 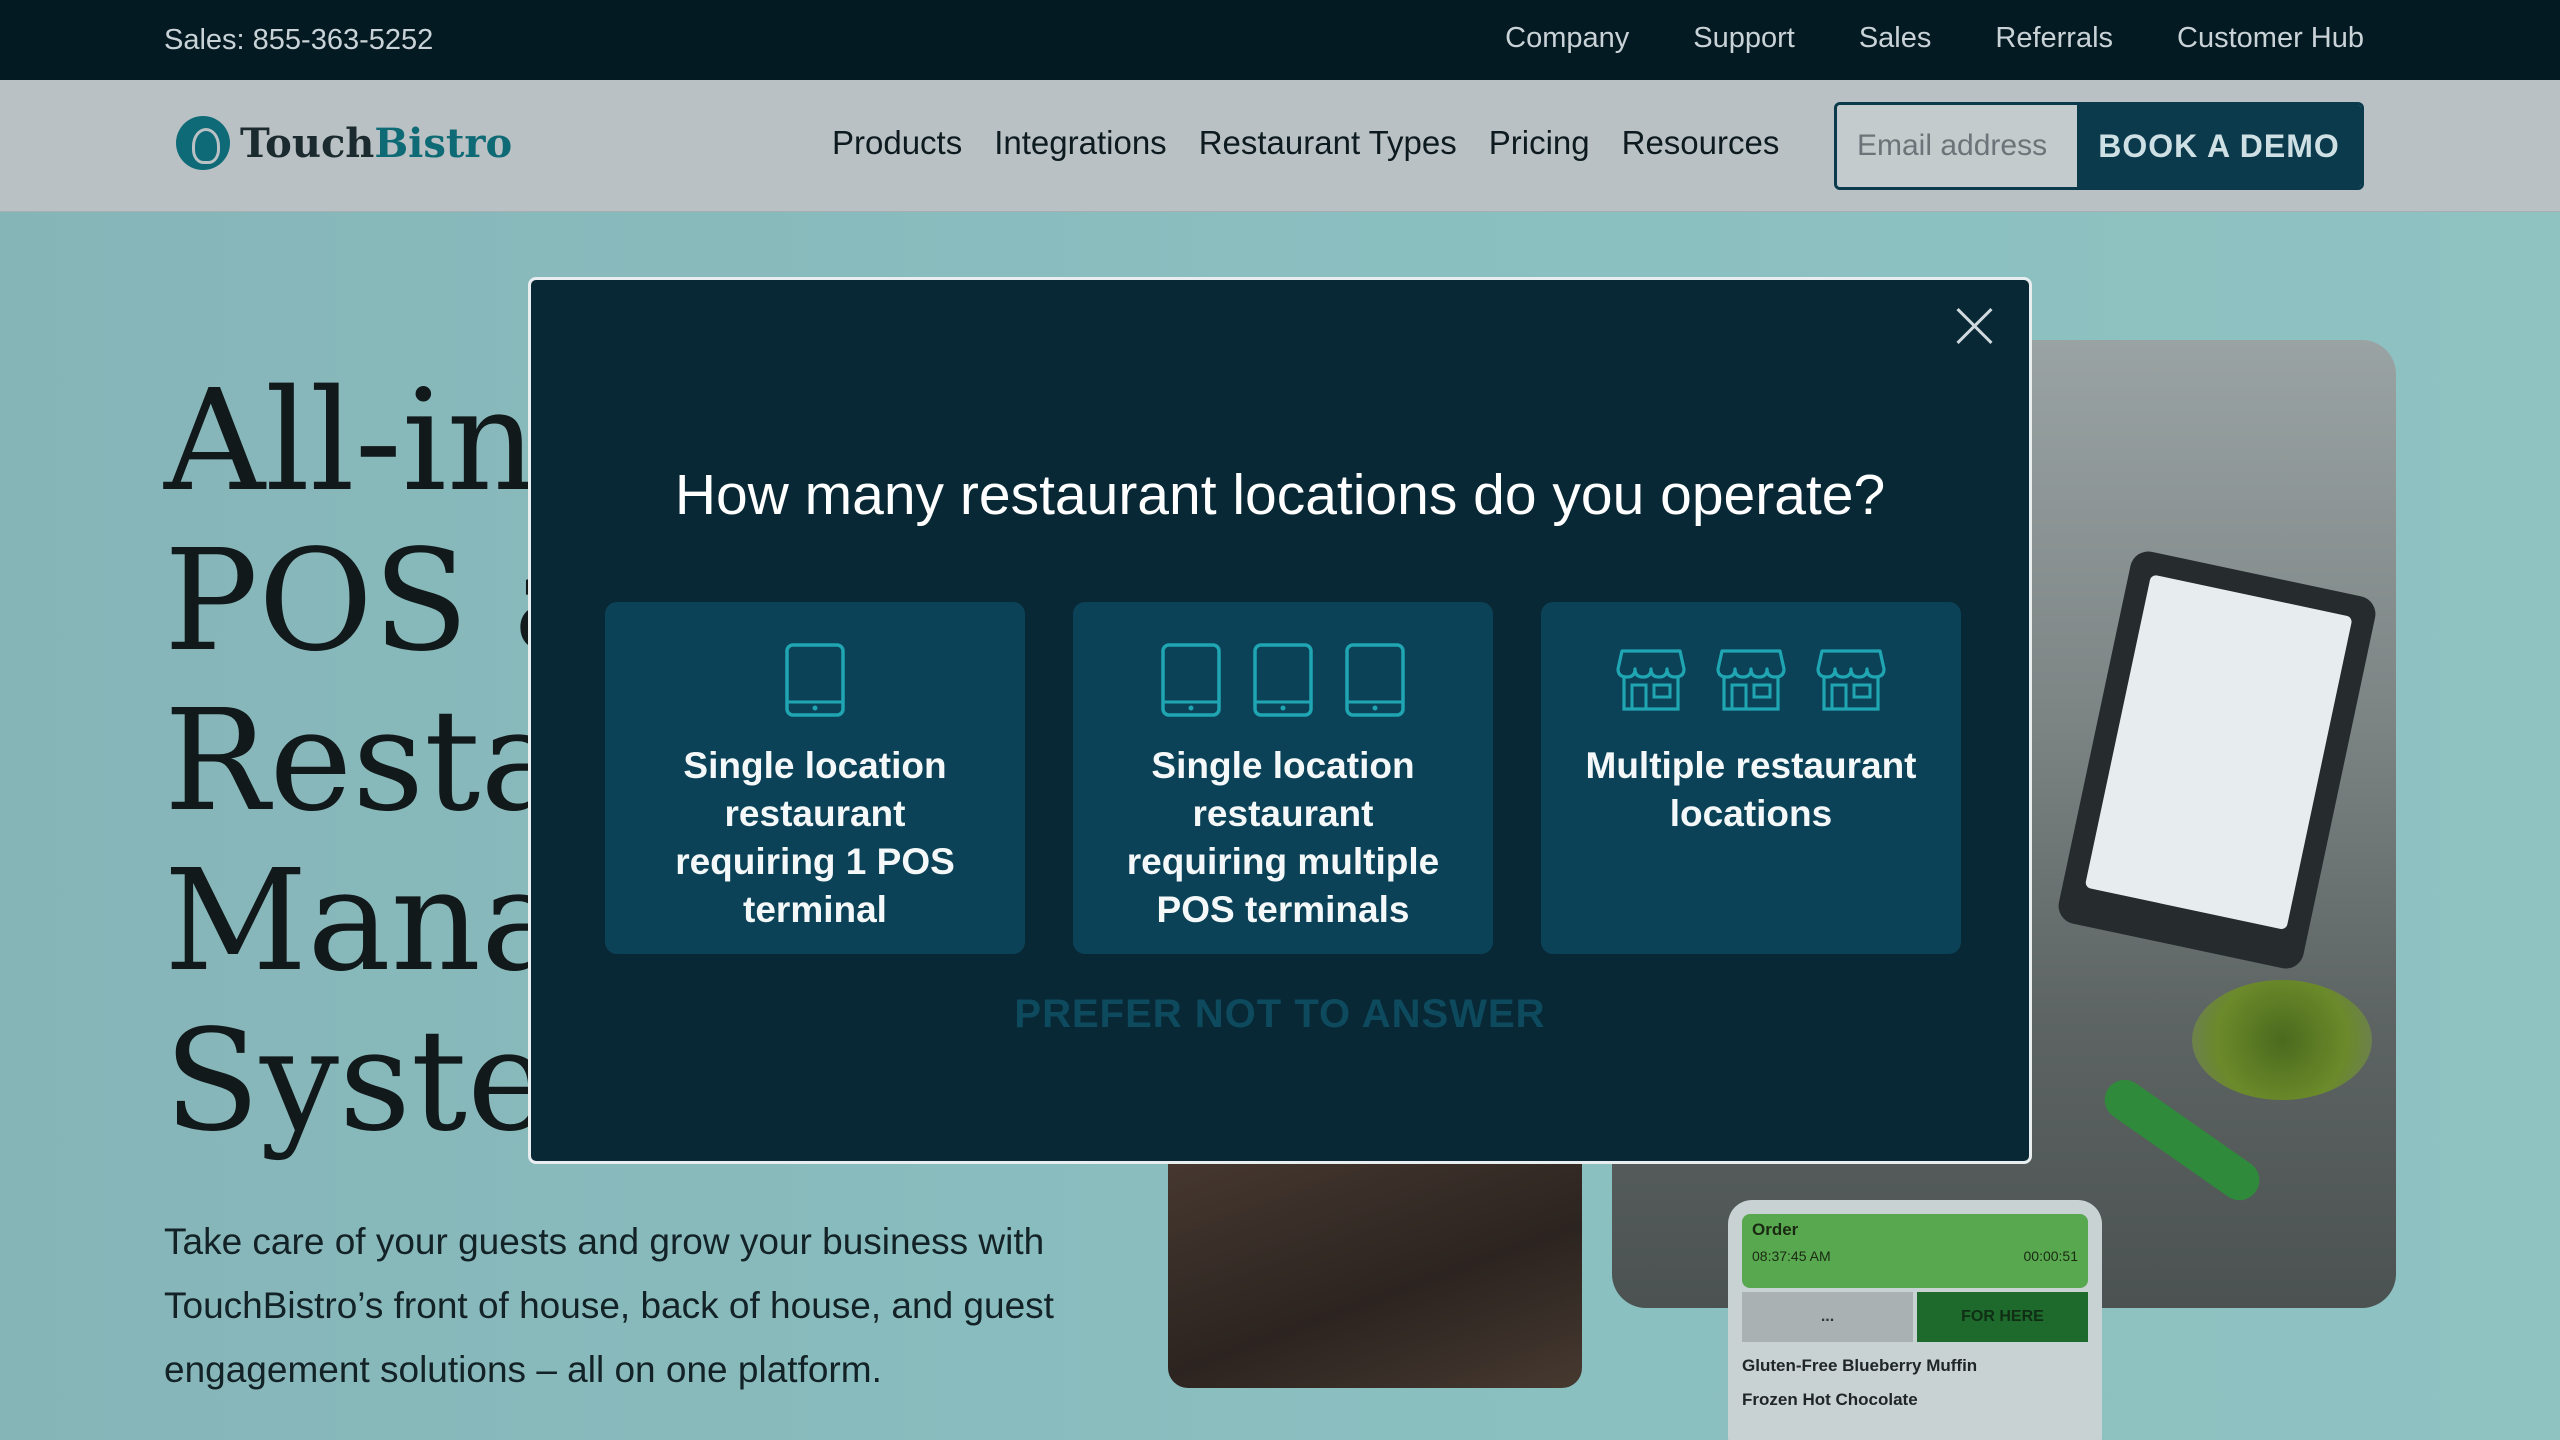 I want to click on prefer-not-to-answer-link: PREFER NOT TO ANSWER, so click(x=1280, y=1014).